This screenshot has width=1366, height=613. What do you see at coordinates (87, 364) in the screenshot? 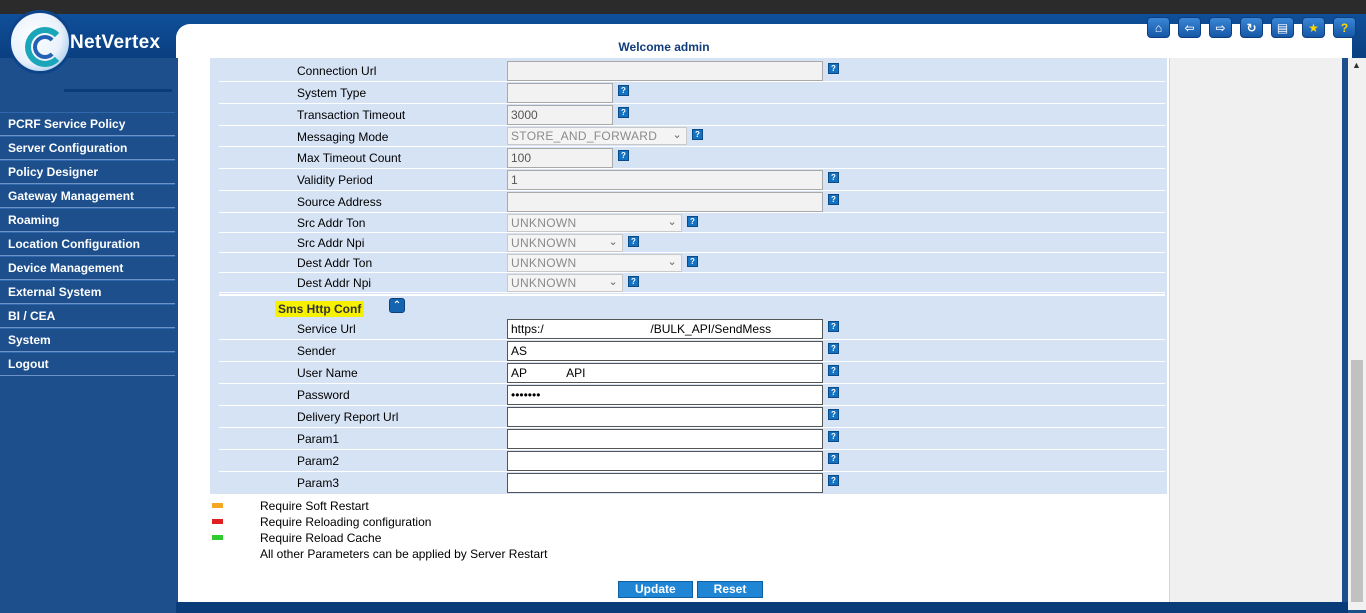
I see `sidebar-item-logout: Logout` at bounding box center [87, 364].